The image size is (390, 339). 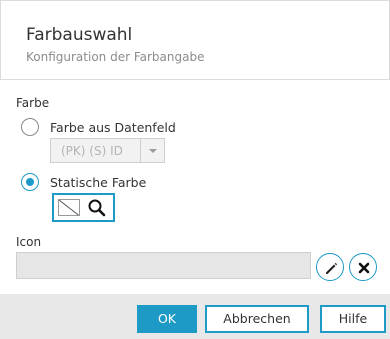 What do you see at coordinates (92, 151) in the screenshot?
I see `datafield-select-value: (PK) (S) ID` at bounding box center [92, 151].